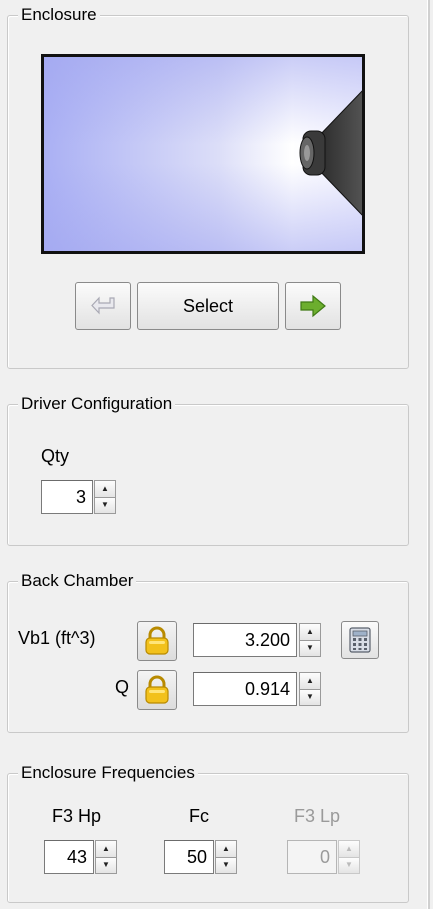 This screenshot has height=909, width=433. What do you see at coordinates (77, 581) in the screenshot?
I see `back-chamber-title: Back Chamber` at bounding box center [77, 581].